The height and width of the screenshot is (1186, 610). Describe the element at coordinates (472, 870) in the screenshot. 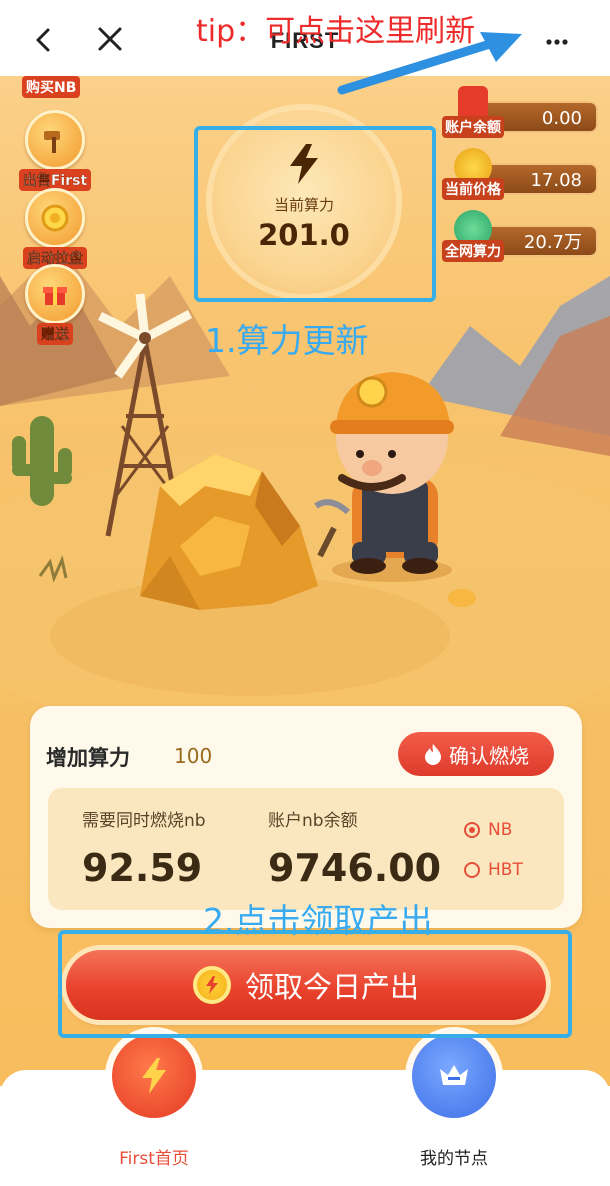

I see `radio-unselected-icon` at that location.